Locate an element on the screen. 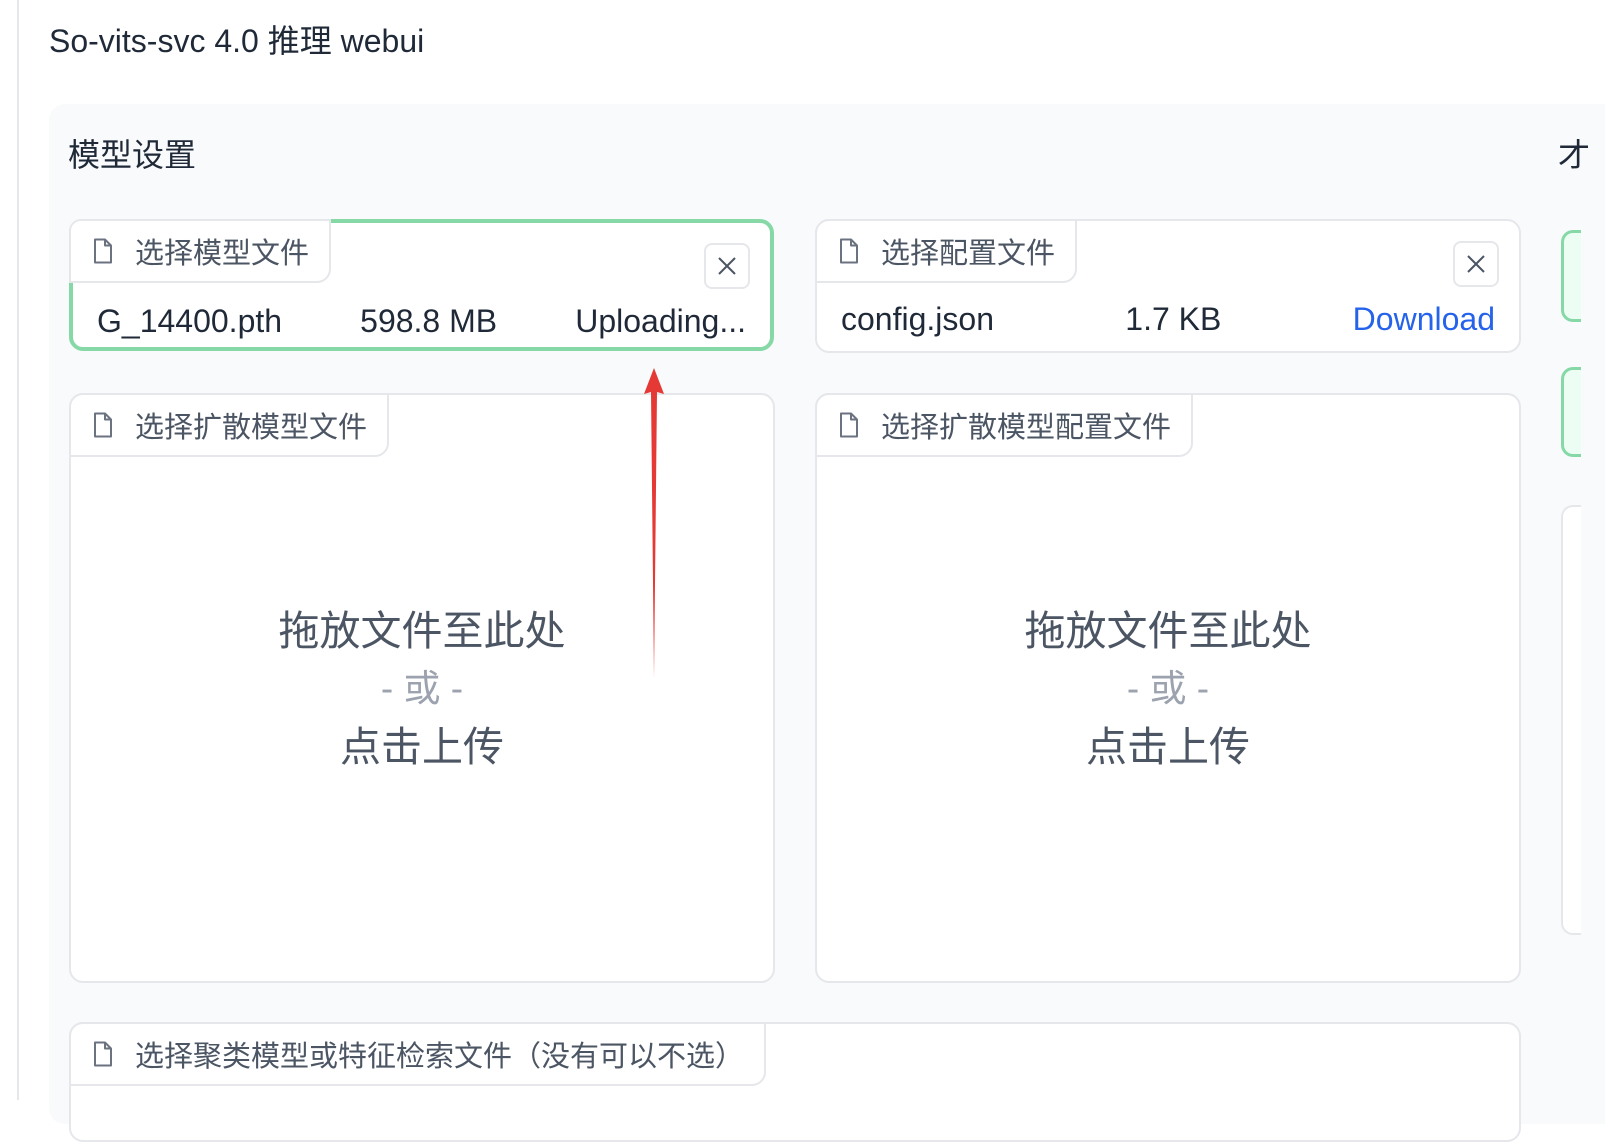  diffusion-config-drop-text: 拖放文件至此处 - 或 - 点击上传 is located at coordinates (1168, 689).